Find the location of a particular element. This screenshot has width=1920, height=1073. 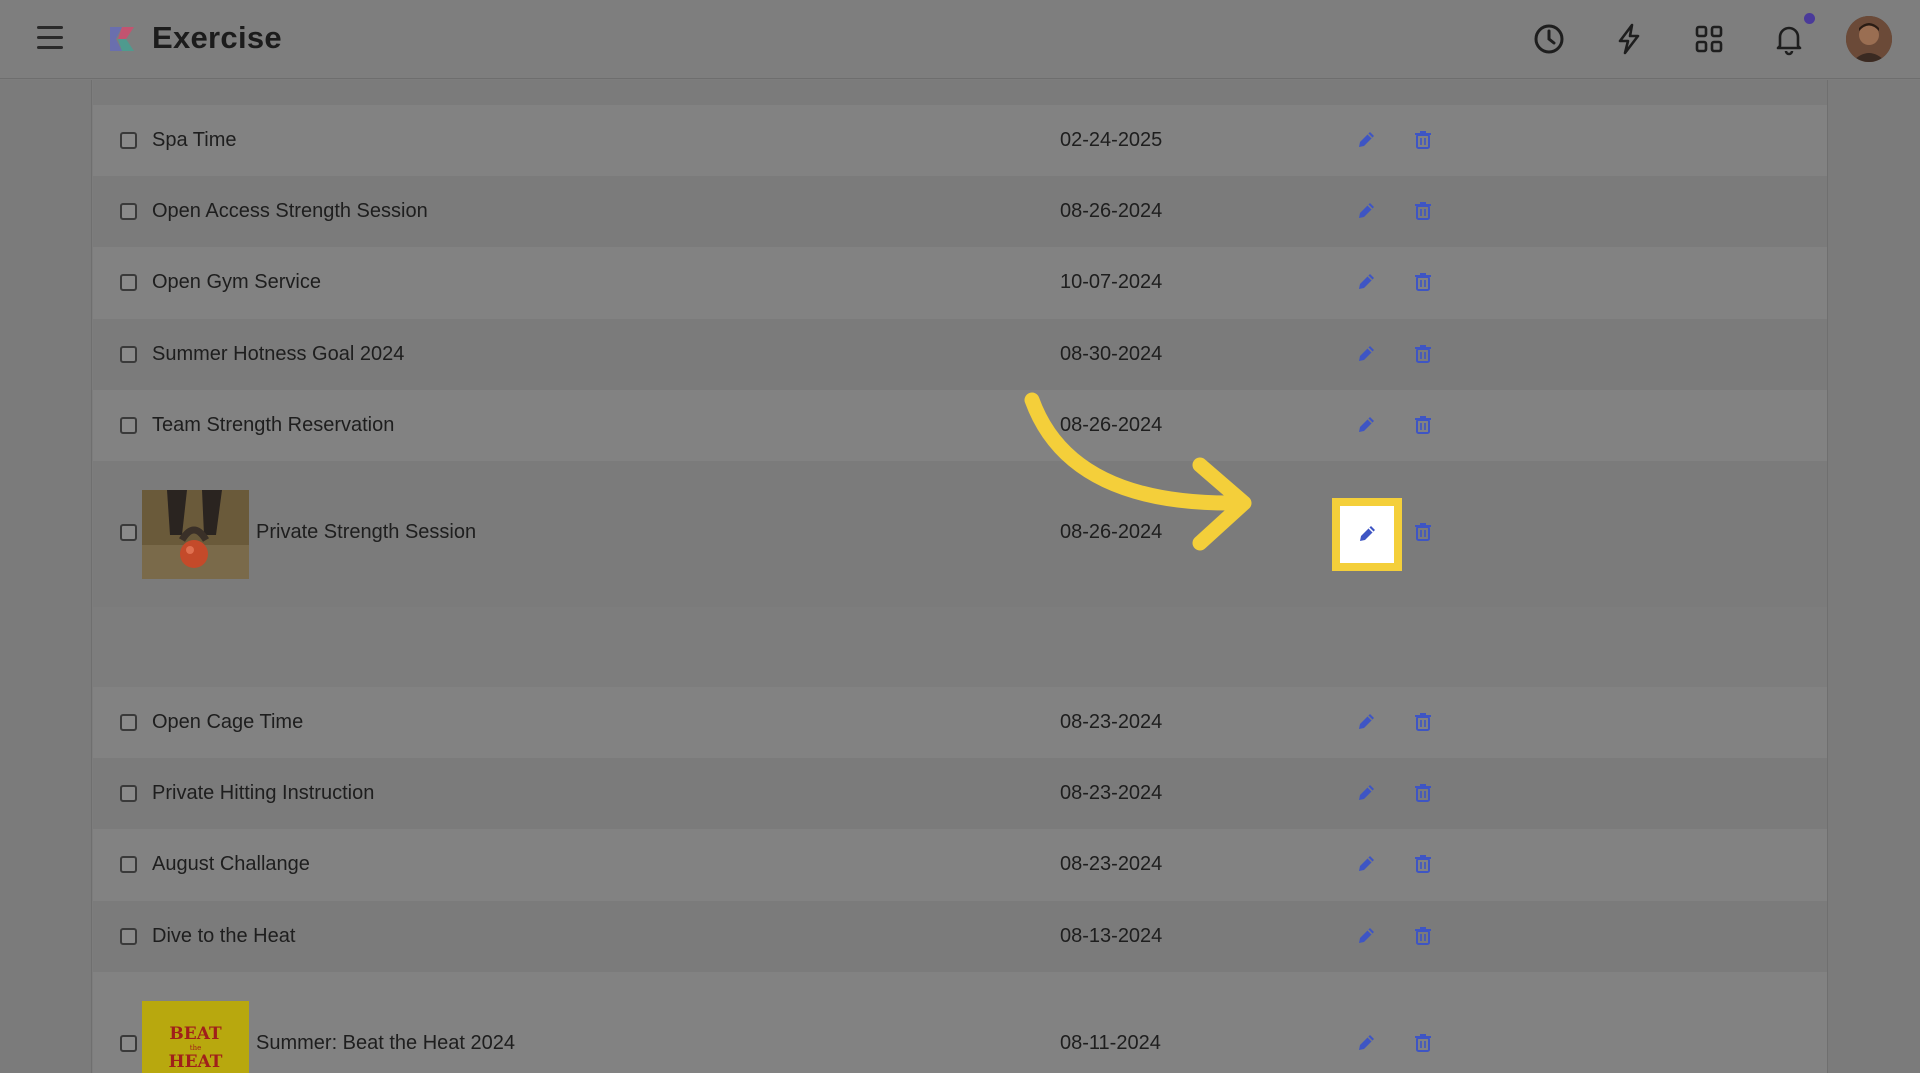

row-date: 08-13-2024 is located at coordinates (1111, 936).